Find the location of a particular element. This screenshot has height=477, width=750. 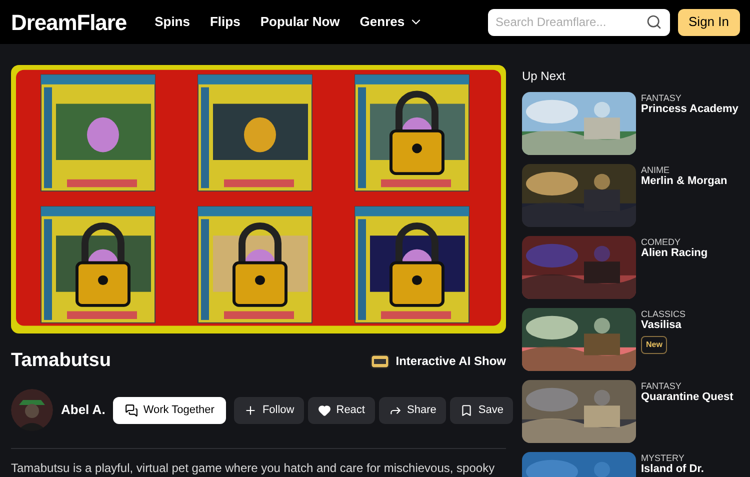

plus-icon is located at coordinates (251, 410).